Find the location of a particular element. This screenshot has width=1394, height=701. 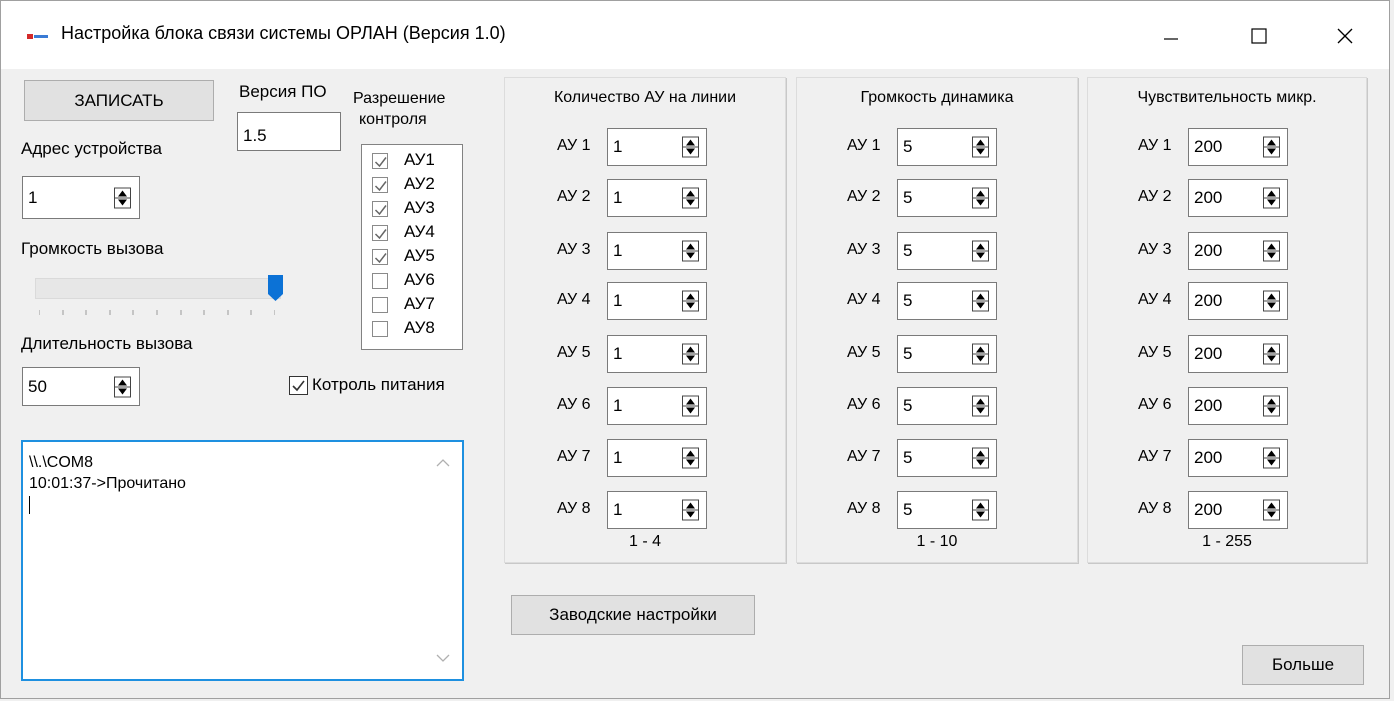

minimize-button is located at coordinates (1171, 36).